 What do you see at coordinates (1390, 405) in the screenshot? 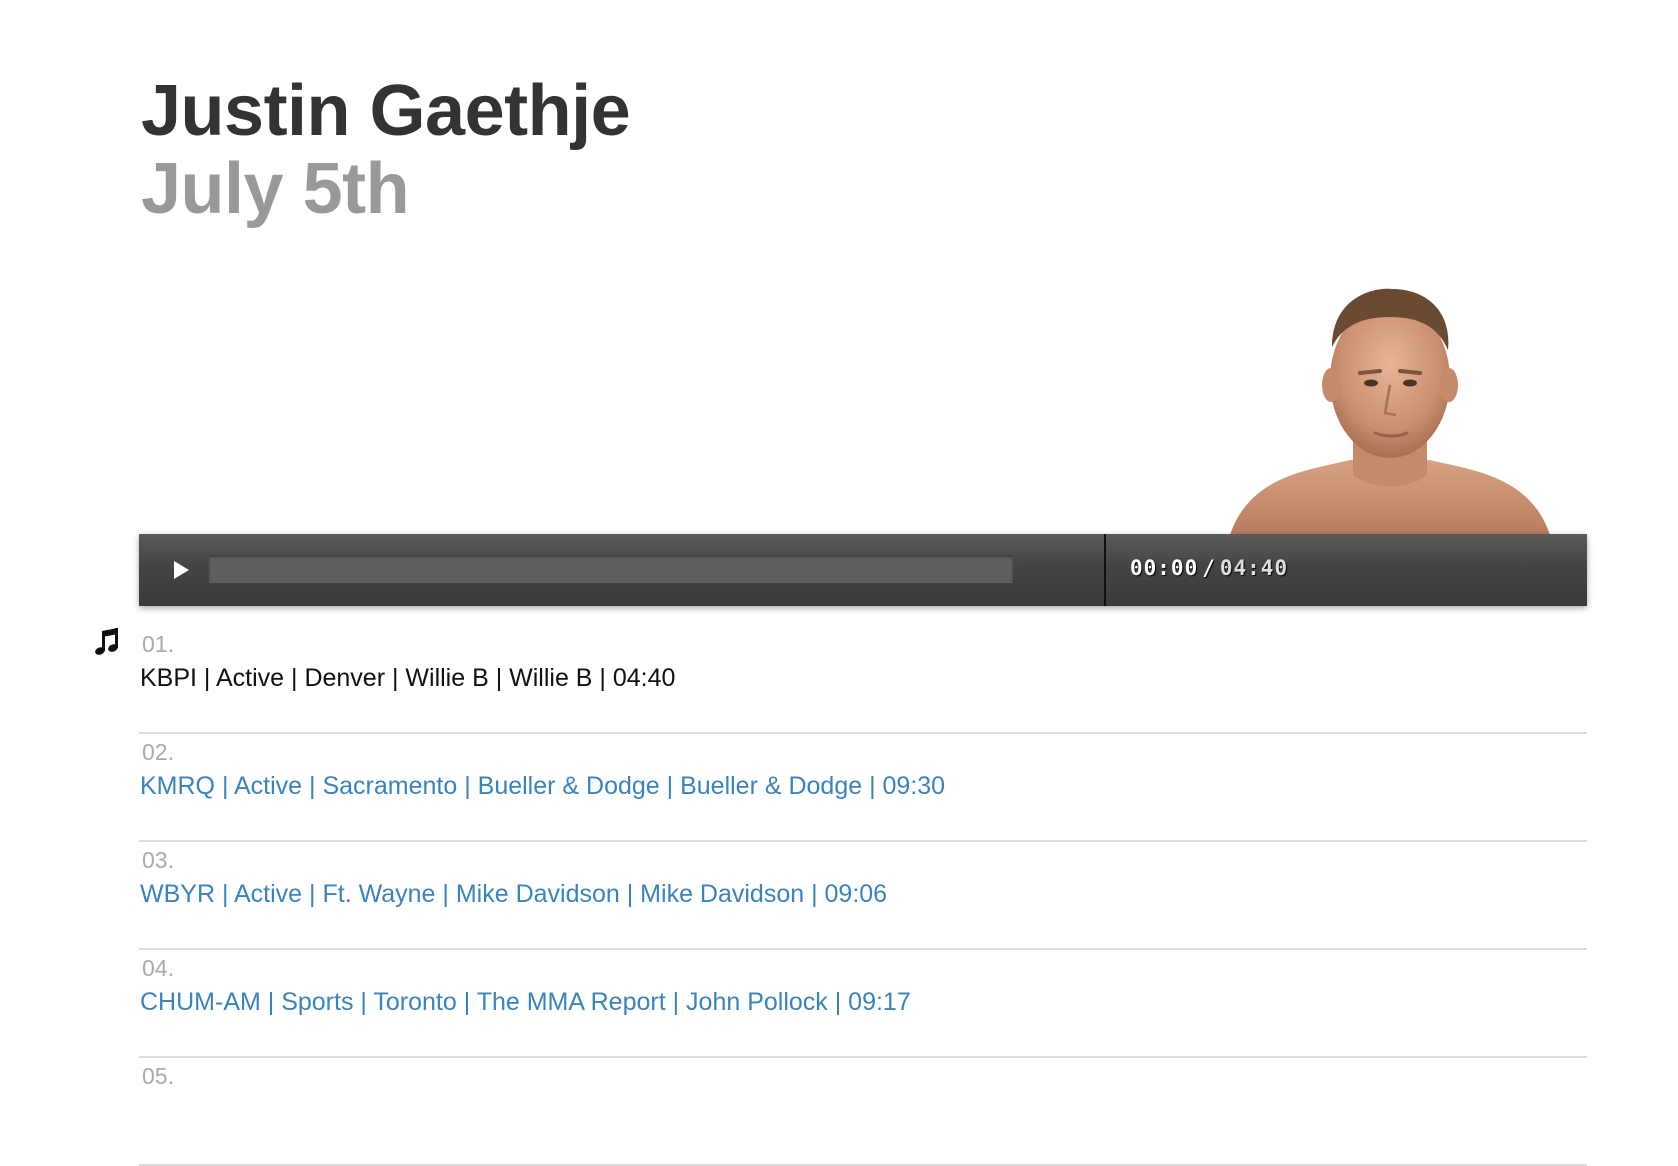
I see `fighter-photo` at bounding box center [1390, 405].